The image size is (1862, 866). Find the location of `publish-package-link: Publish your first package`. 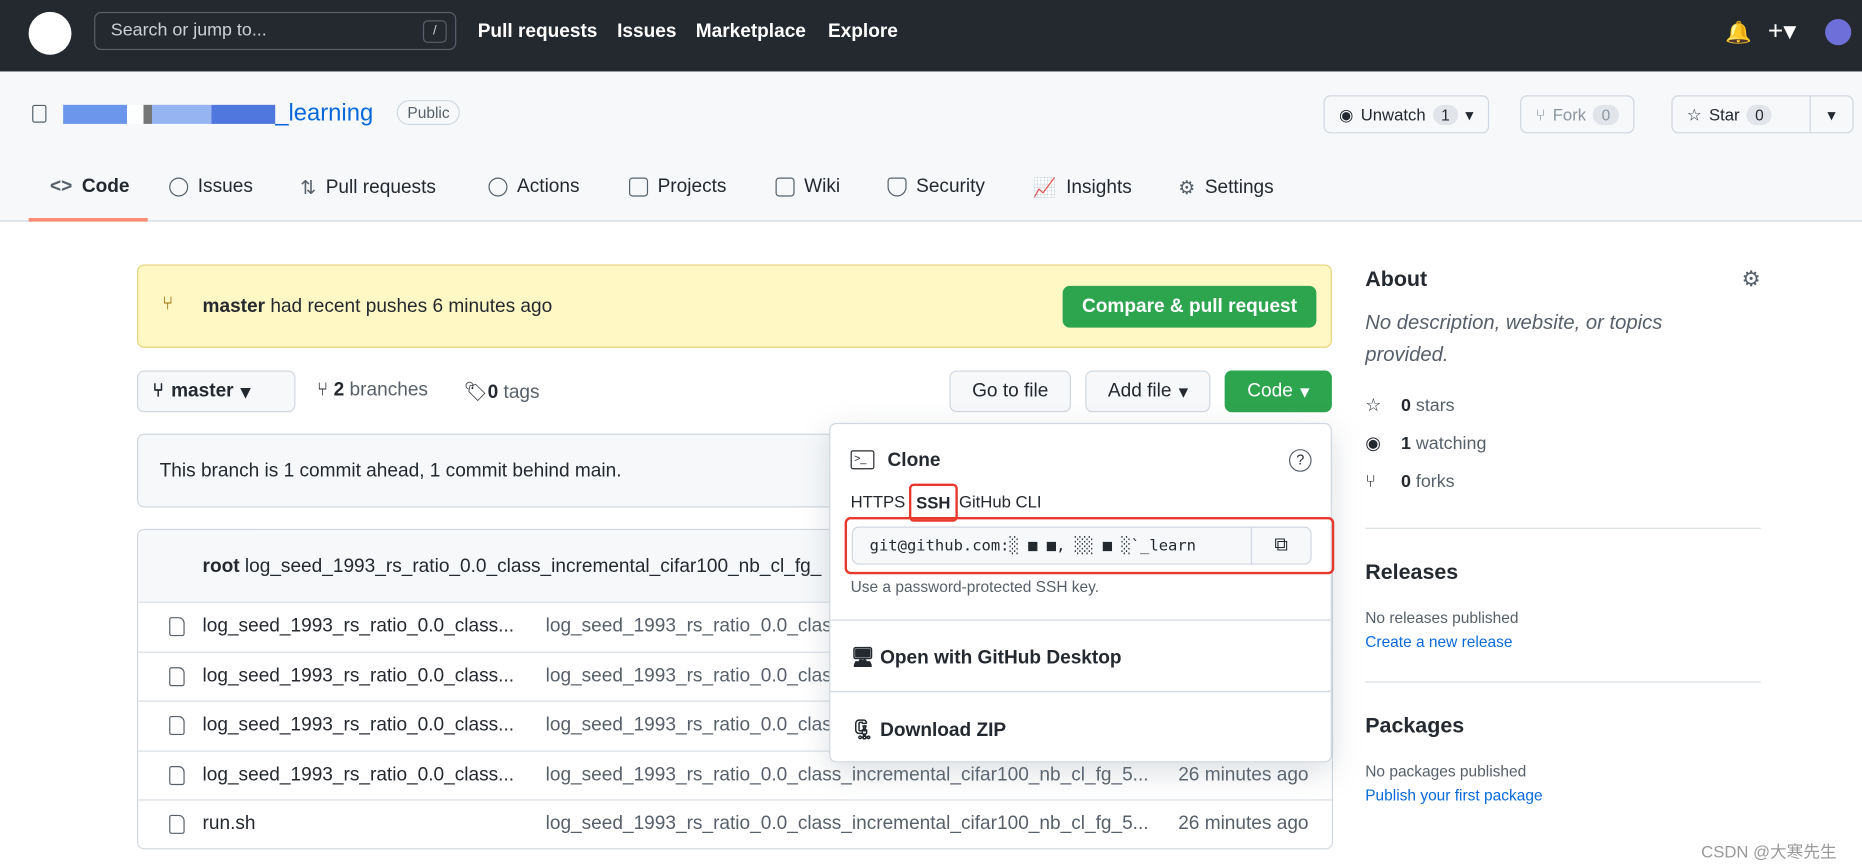

publish-package-link: Publish your first package is located at coordinates (1563, 795).